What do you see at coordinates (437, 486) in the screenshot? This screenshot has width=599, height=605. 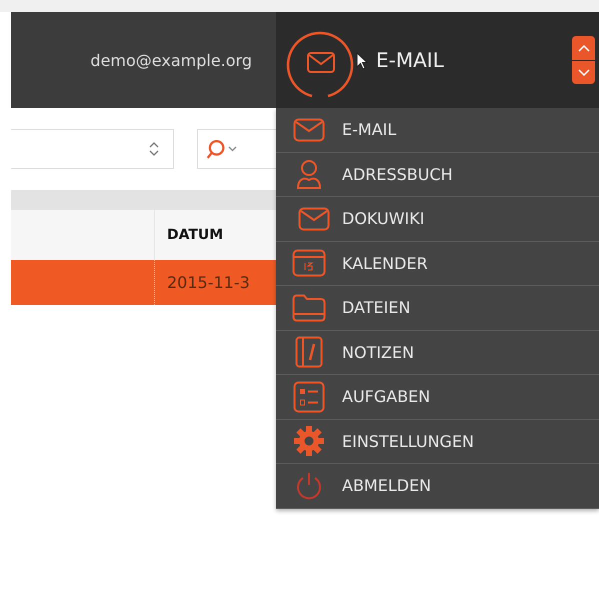 I see `menu-item: ABMELDEN` at bounding box center [437, 486].